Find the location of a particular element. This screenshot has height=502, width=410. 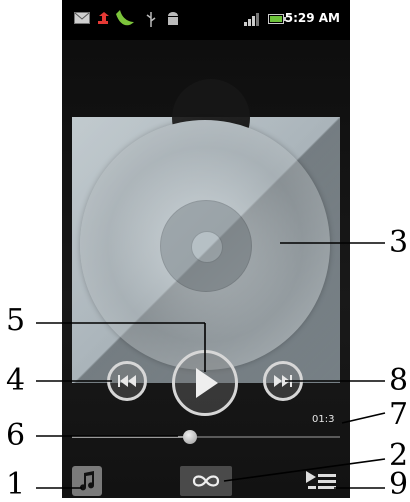

callout-1: 1 is located at coordinates (16, 484).